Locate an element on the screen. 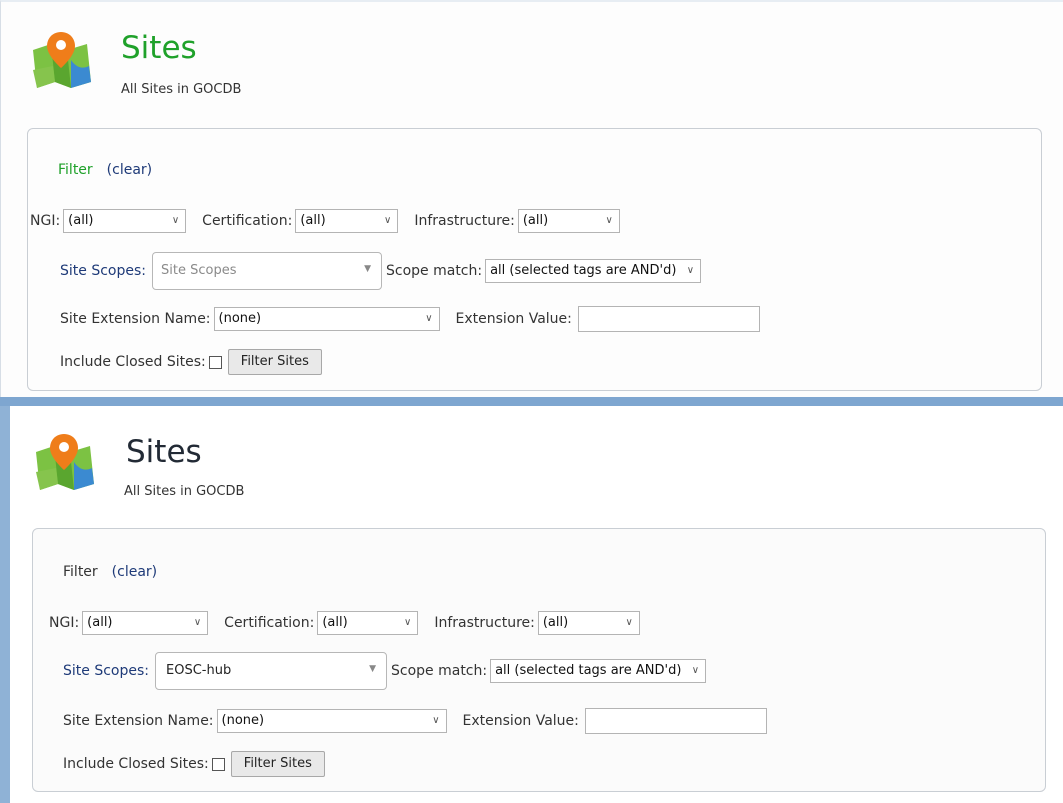 This screenshot has width=1063, height=803. site-scopes-placeholder: Site Scopes is located at coordinates (199, 270).